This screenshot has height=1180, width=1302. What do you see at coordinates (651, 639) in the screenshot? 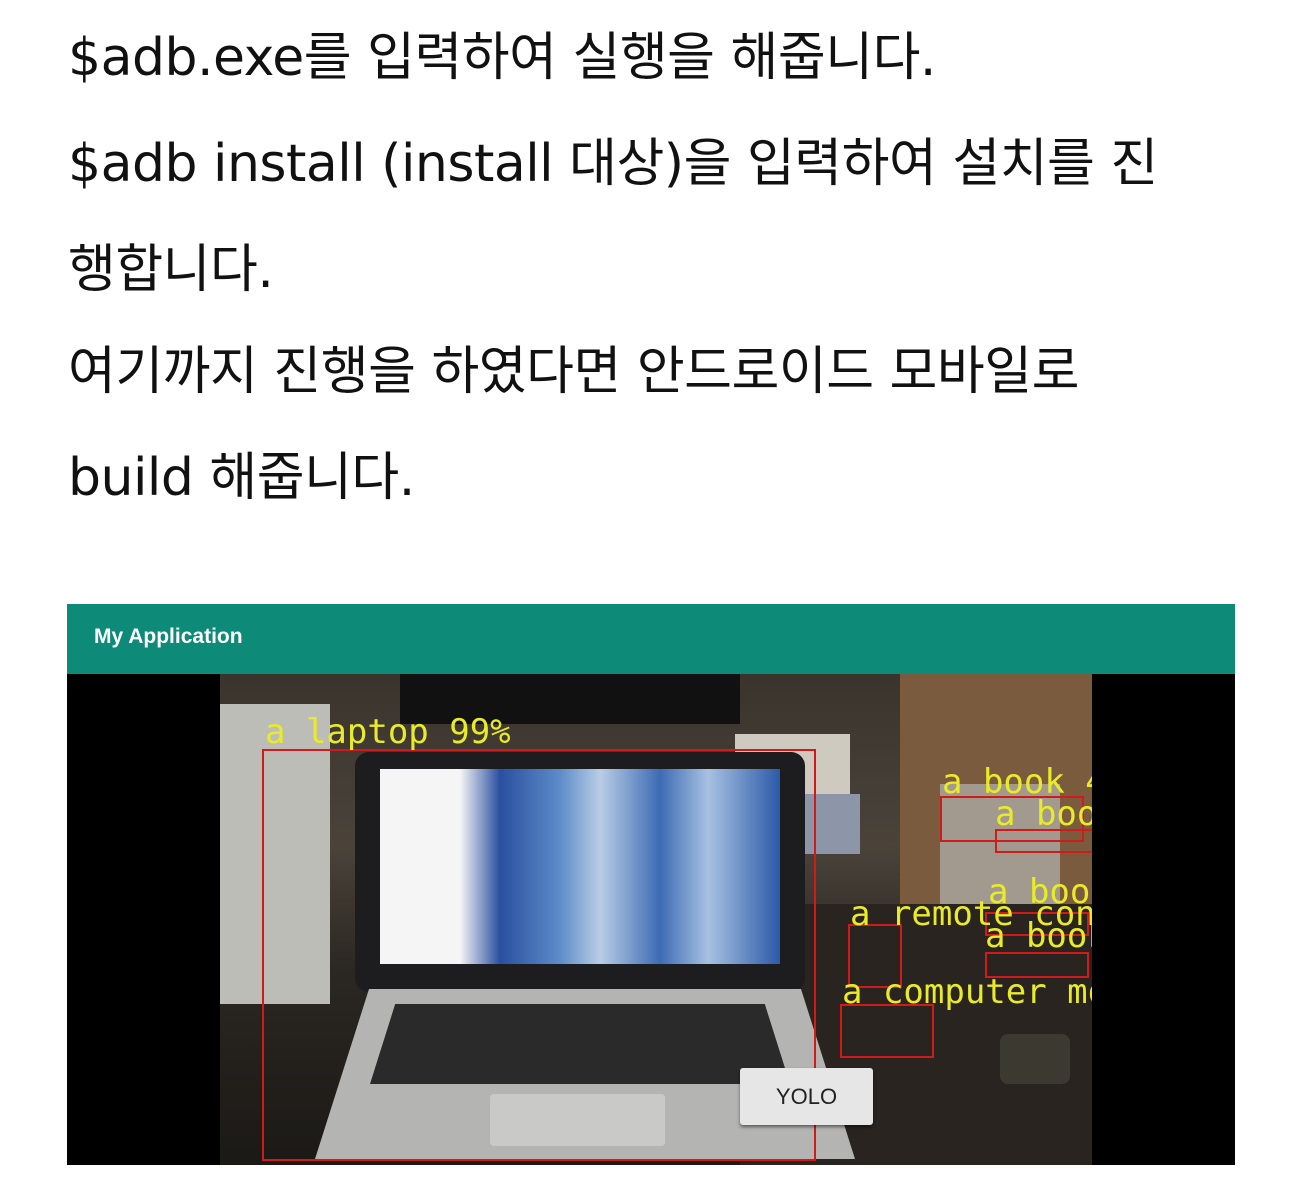
I see `app-toolbar: My Application` at bounding box center [651, 639].